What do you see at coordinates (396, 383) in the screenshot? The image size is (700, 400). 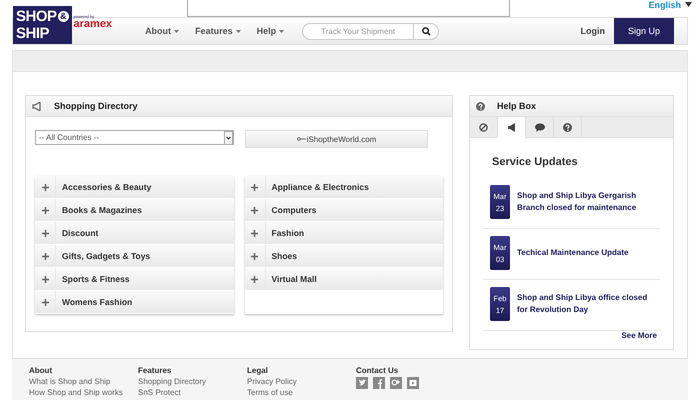 I see `google-plus-icon` at bounding box center [396, 383].